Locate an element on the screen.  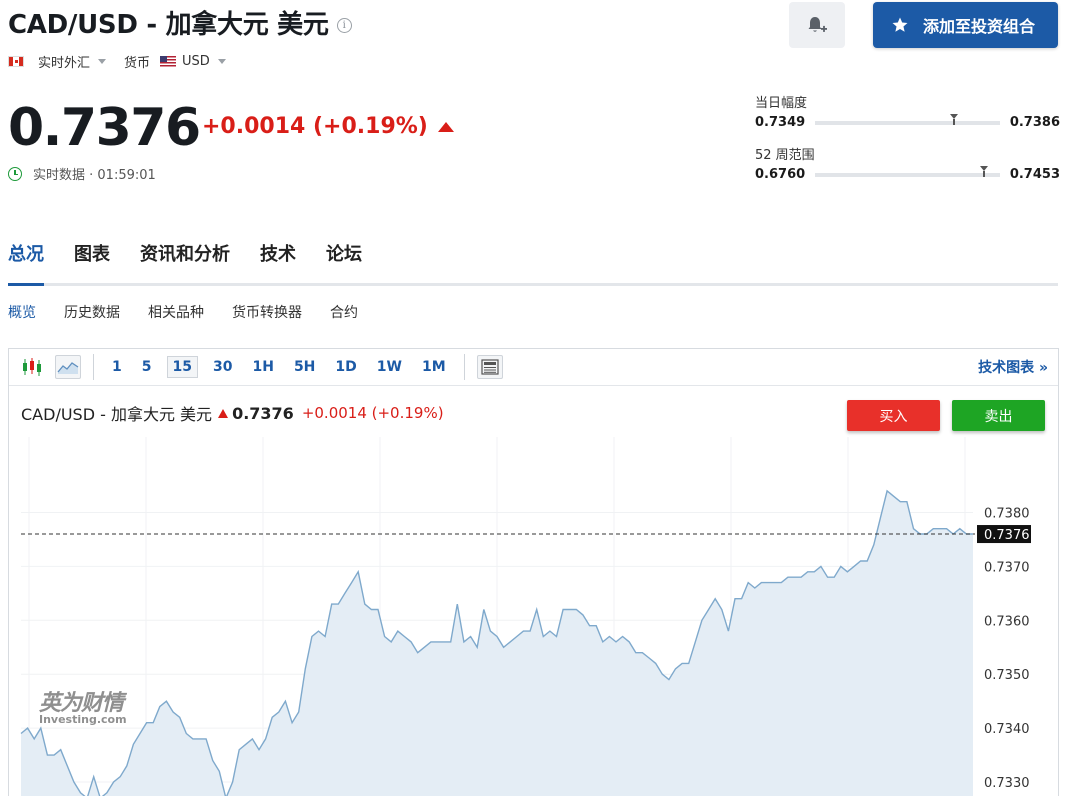
market-type-label: 实时外汇 is located at coordinates (64, 63).